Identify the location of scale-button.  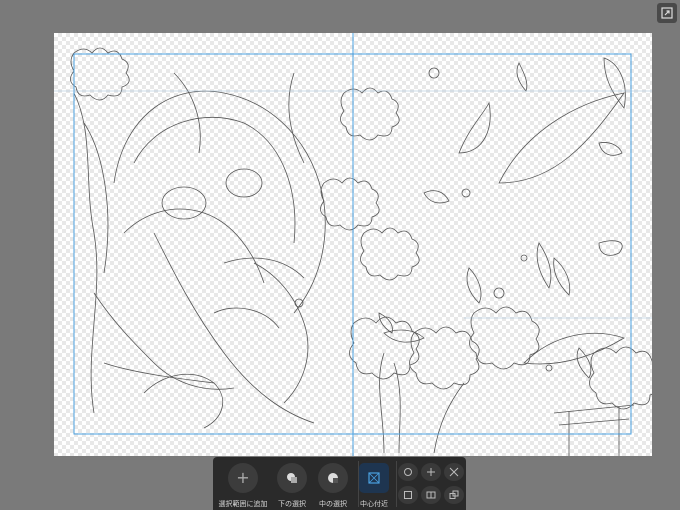
(454, 472).